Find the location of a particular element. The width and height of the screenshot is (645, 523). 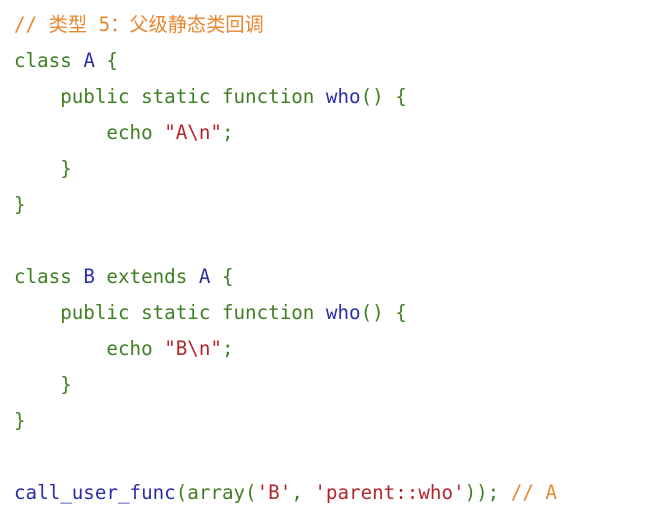

code-token: extends is located at coordinates (146, 276).